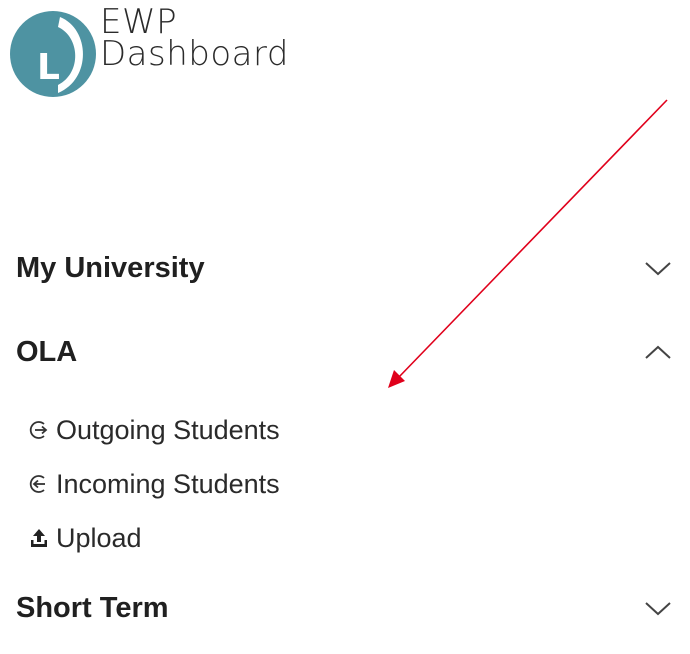  I want to click on nav-item-label: Outgoing Students, so click(168, 429).